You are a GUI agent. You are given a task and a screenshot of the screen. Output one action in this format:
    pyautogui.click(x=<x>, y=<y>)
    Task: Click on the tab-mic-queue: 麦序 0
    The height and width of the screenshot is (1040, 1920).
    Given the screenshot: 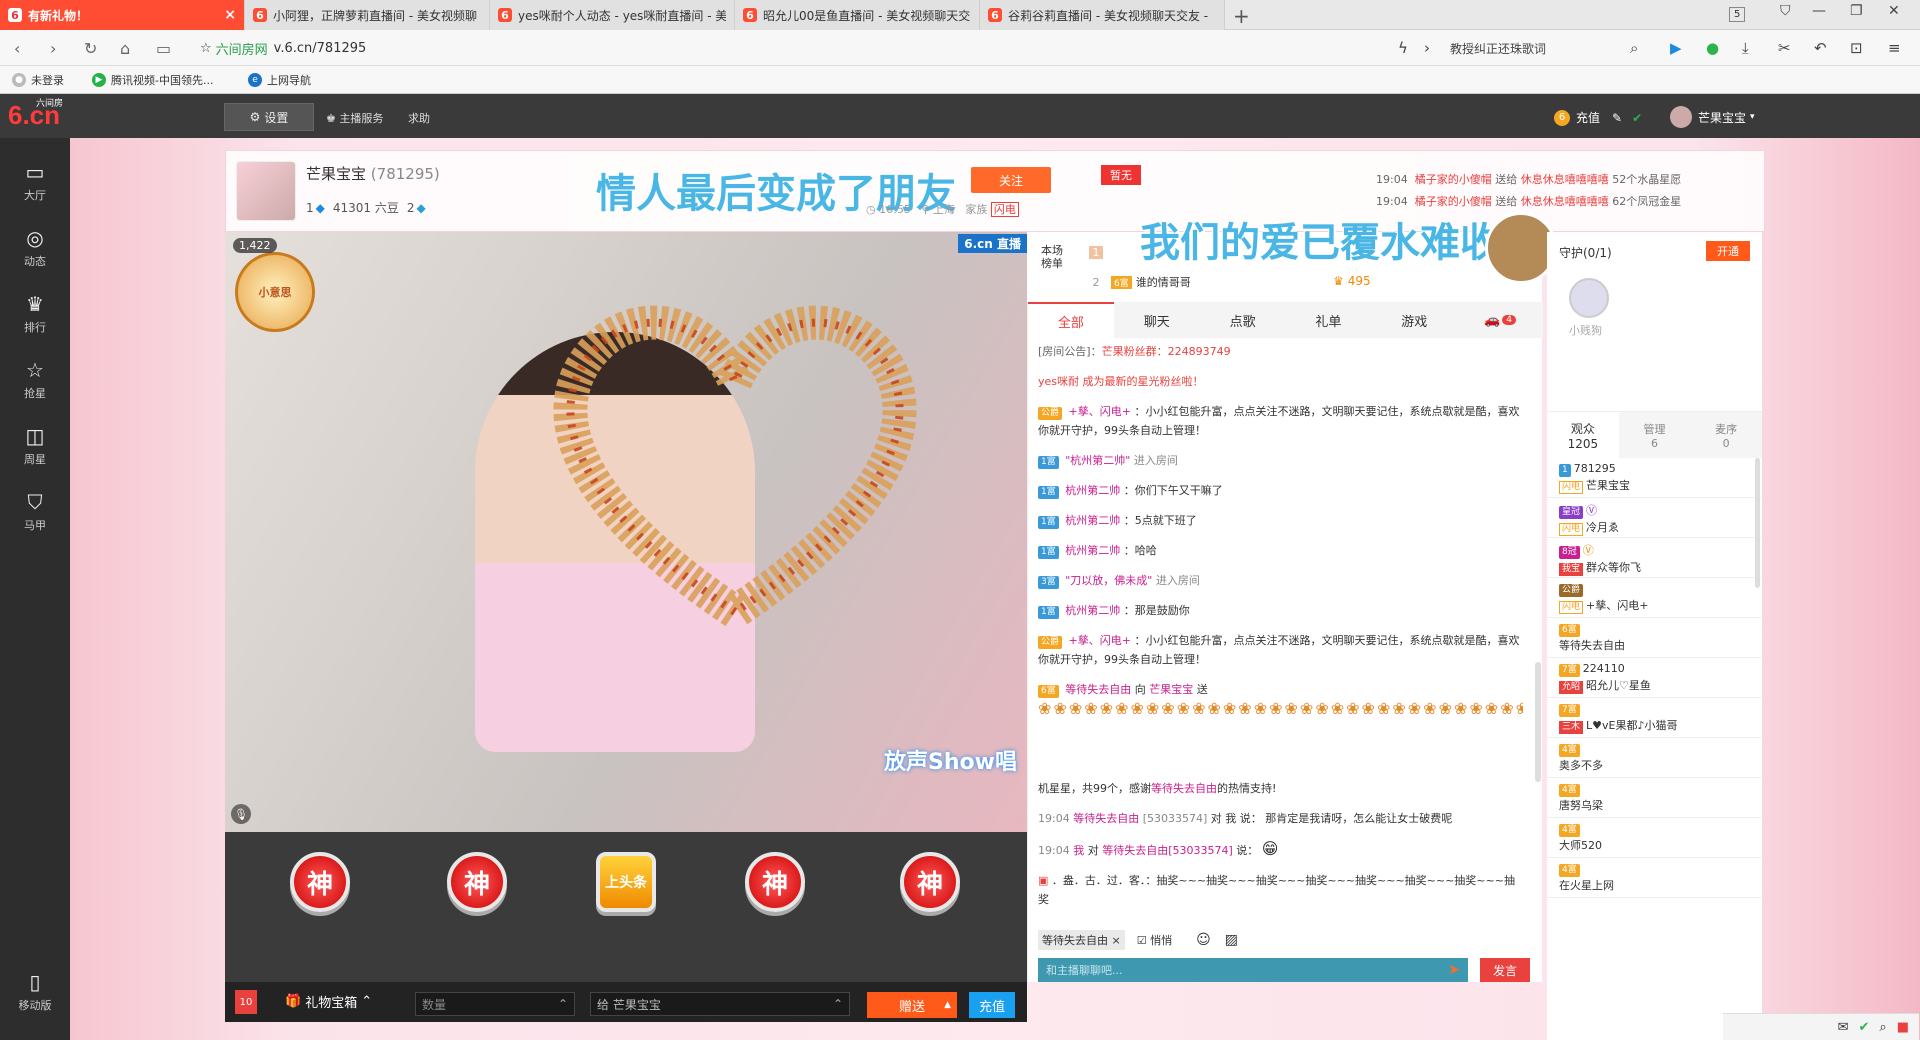 What is the action you would take?
    pyautogui.click(x=1726, y=435)
    